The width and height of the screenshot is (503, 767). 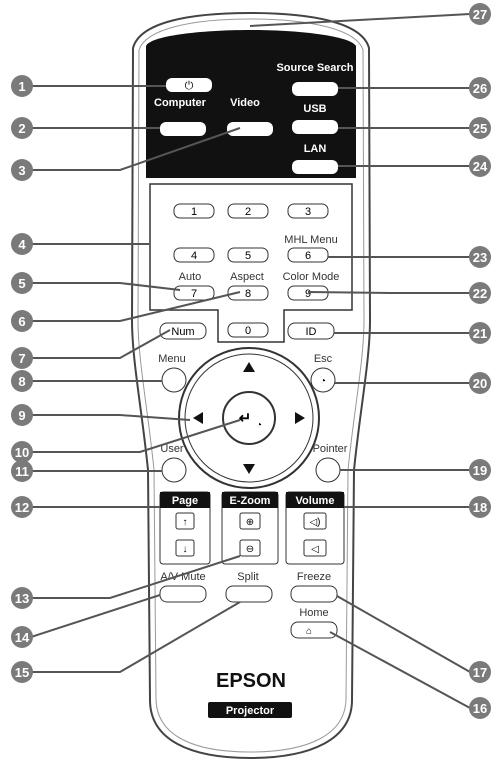 I want to click on callout-6-label: 6, so click(x=21, y=321).